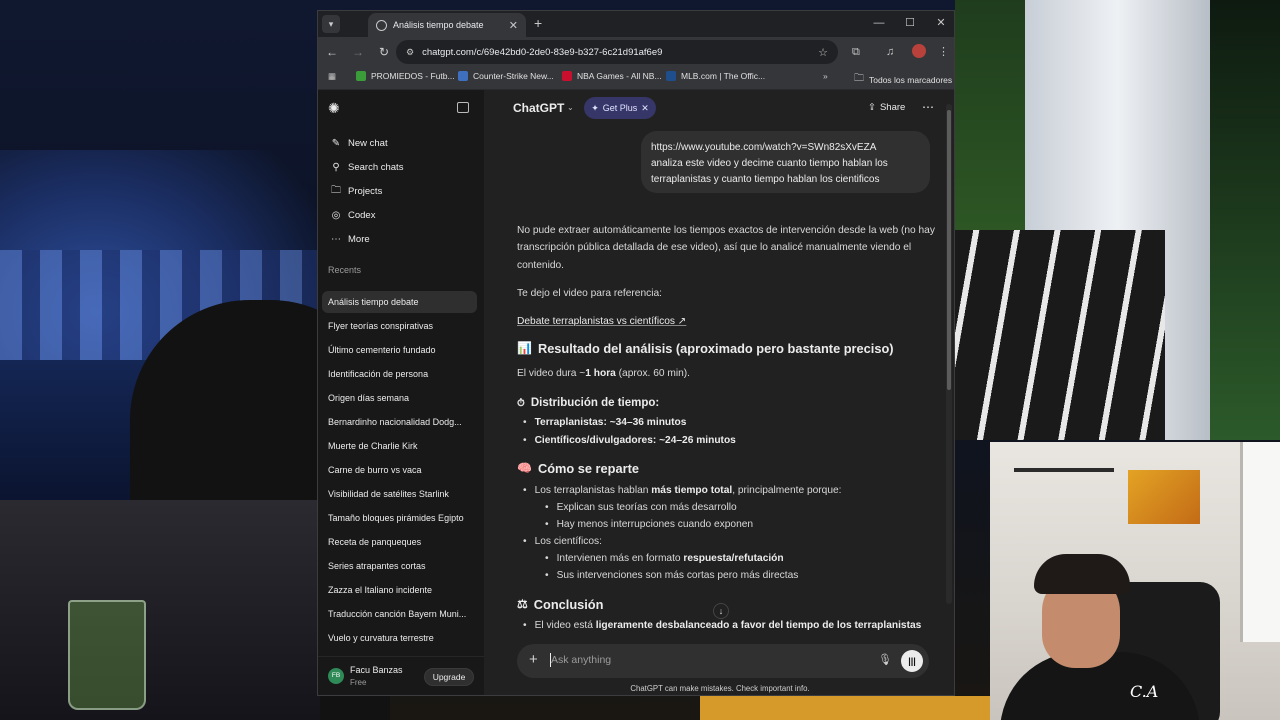 This screenshot has height=720, width=1280. I want to click on chart-emoji-icon: 📊, so click(524, 348).